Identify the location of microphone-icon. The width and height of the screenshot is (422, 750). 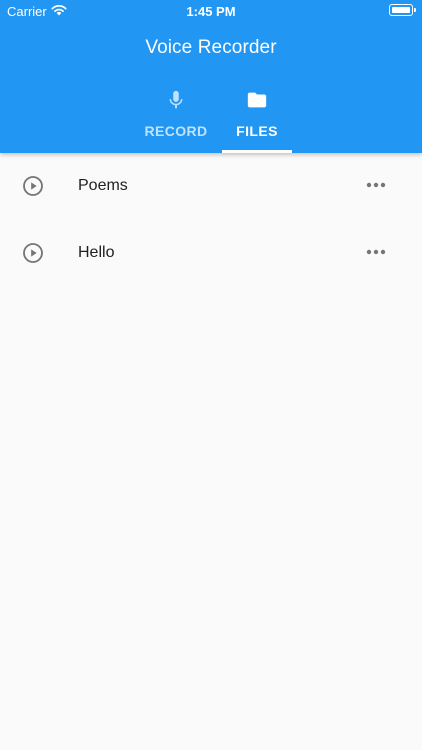
(176, 99).